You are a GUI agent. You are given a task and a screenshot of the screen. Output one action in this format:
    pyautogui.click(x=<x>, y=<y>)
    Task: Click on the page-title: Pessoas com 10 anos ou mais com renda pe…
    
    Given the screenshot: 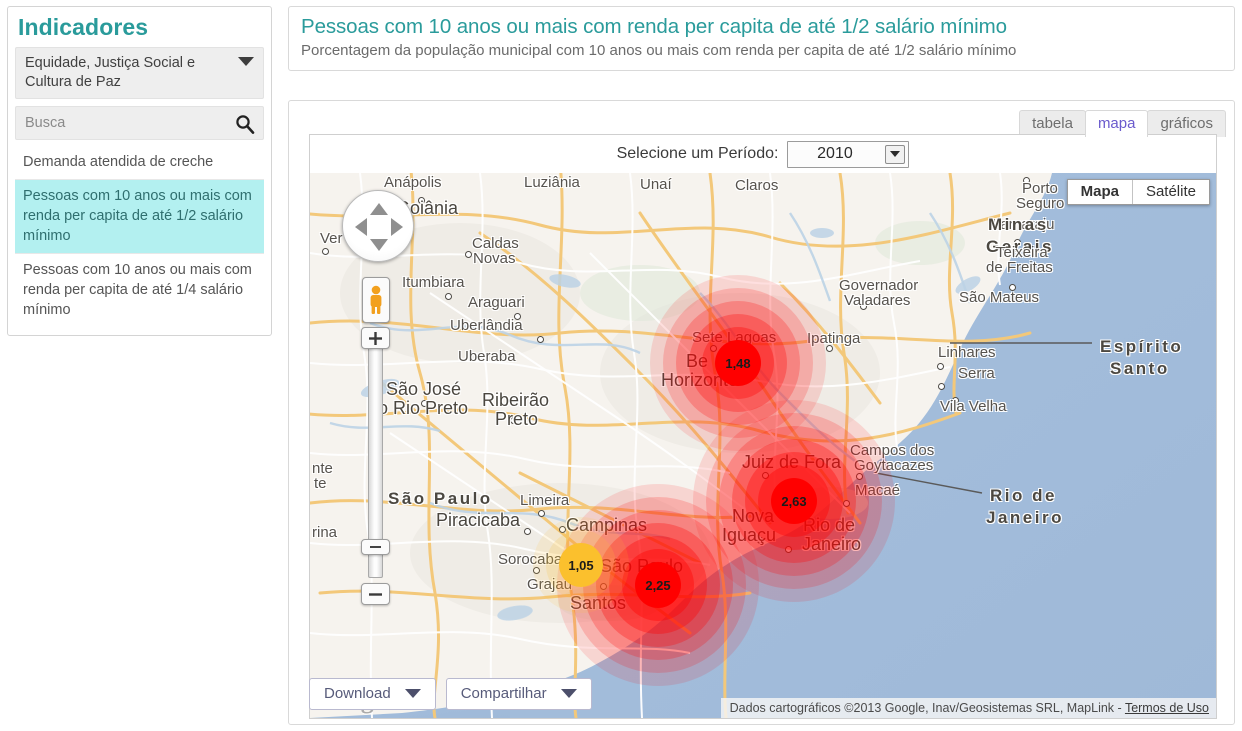 What is the action you would take?
    pyautogui.click(x=654, y=26)
    